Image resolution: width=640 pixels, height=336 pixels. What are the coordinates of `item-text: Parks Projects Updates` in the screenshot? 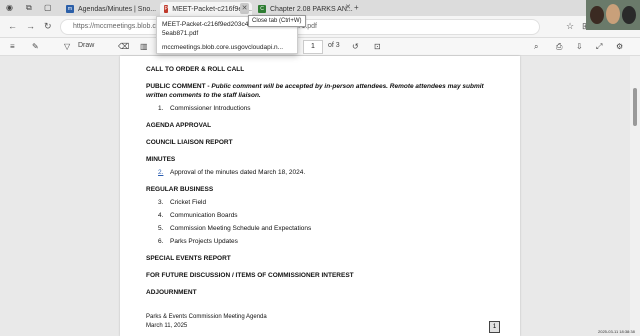 It's located at (204, 241).